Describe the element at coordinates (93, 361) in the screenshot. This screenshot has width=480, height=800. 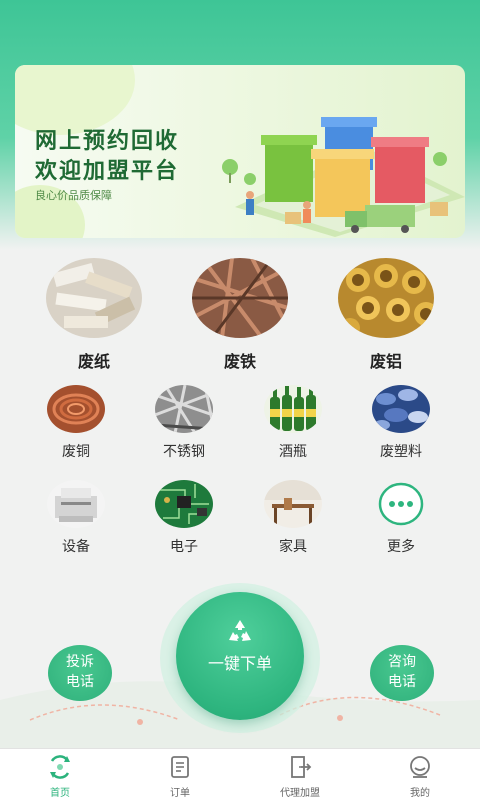
I see `category-label: 废纸` at that location.